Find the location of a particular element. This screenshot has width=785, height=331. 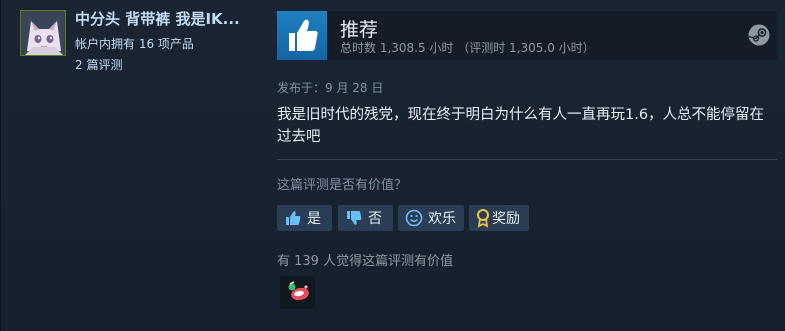

thumbs-down-icon is located at coordinates (354, 218).